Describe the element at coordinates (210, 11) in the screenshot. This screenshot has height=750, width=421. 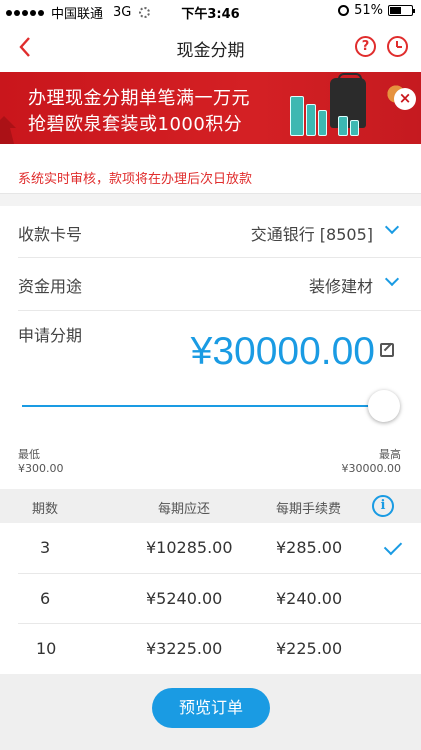
I see `status-bar: 中国联通 3G 下午3:46 51%` at that location.